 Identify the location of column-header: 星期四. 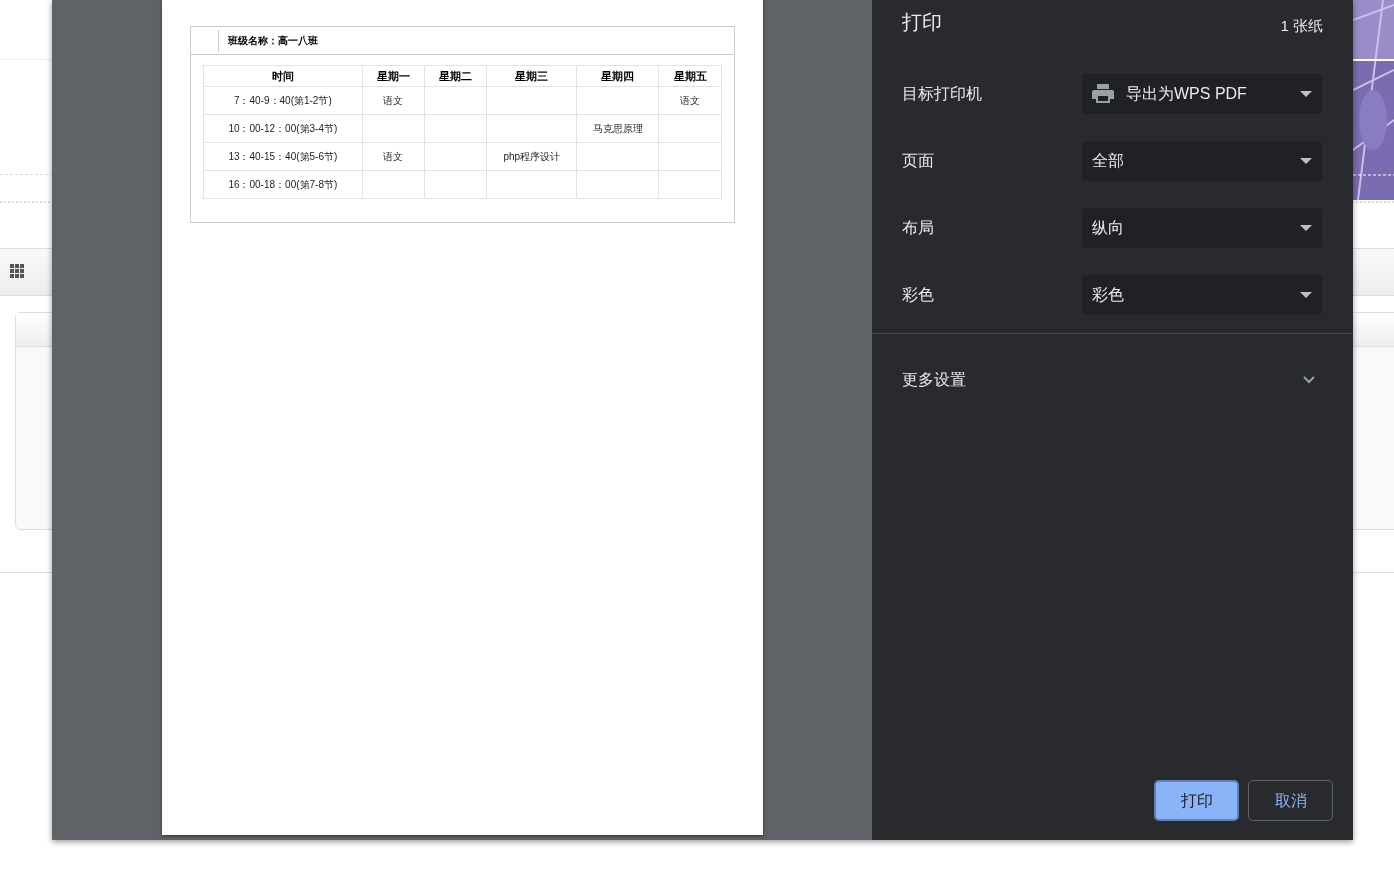
(617, 76).